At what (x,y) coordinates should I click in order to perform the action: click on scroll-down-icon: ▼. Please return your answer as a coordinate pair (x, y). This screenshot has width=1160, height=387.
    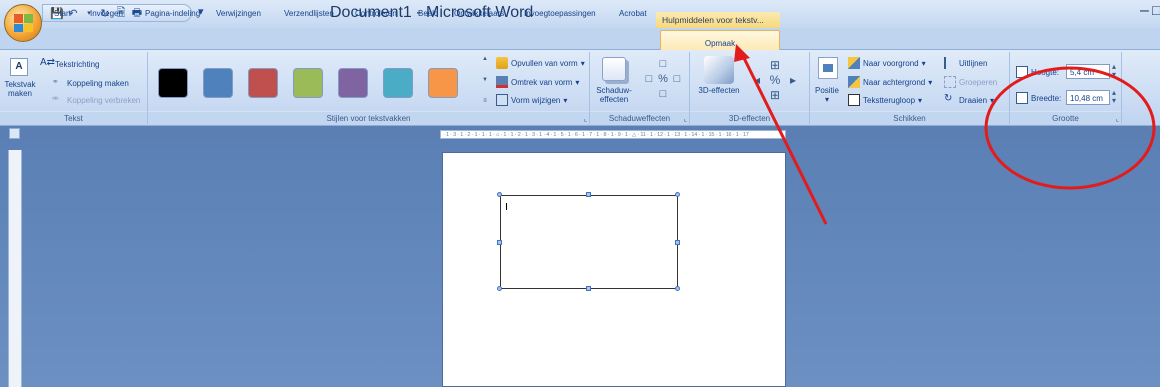
    Looking at the image, I should click on (485, 80).